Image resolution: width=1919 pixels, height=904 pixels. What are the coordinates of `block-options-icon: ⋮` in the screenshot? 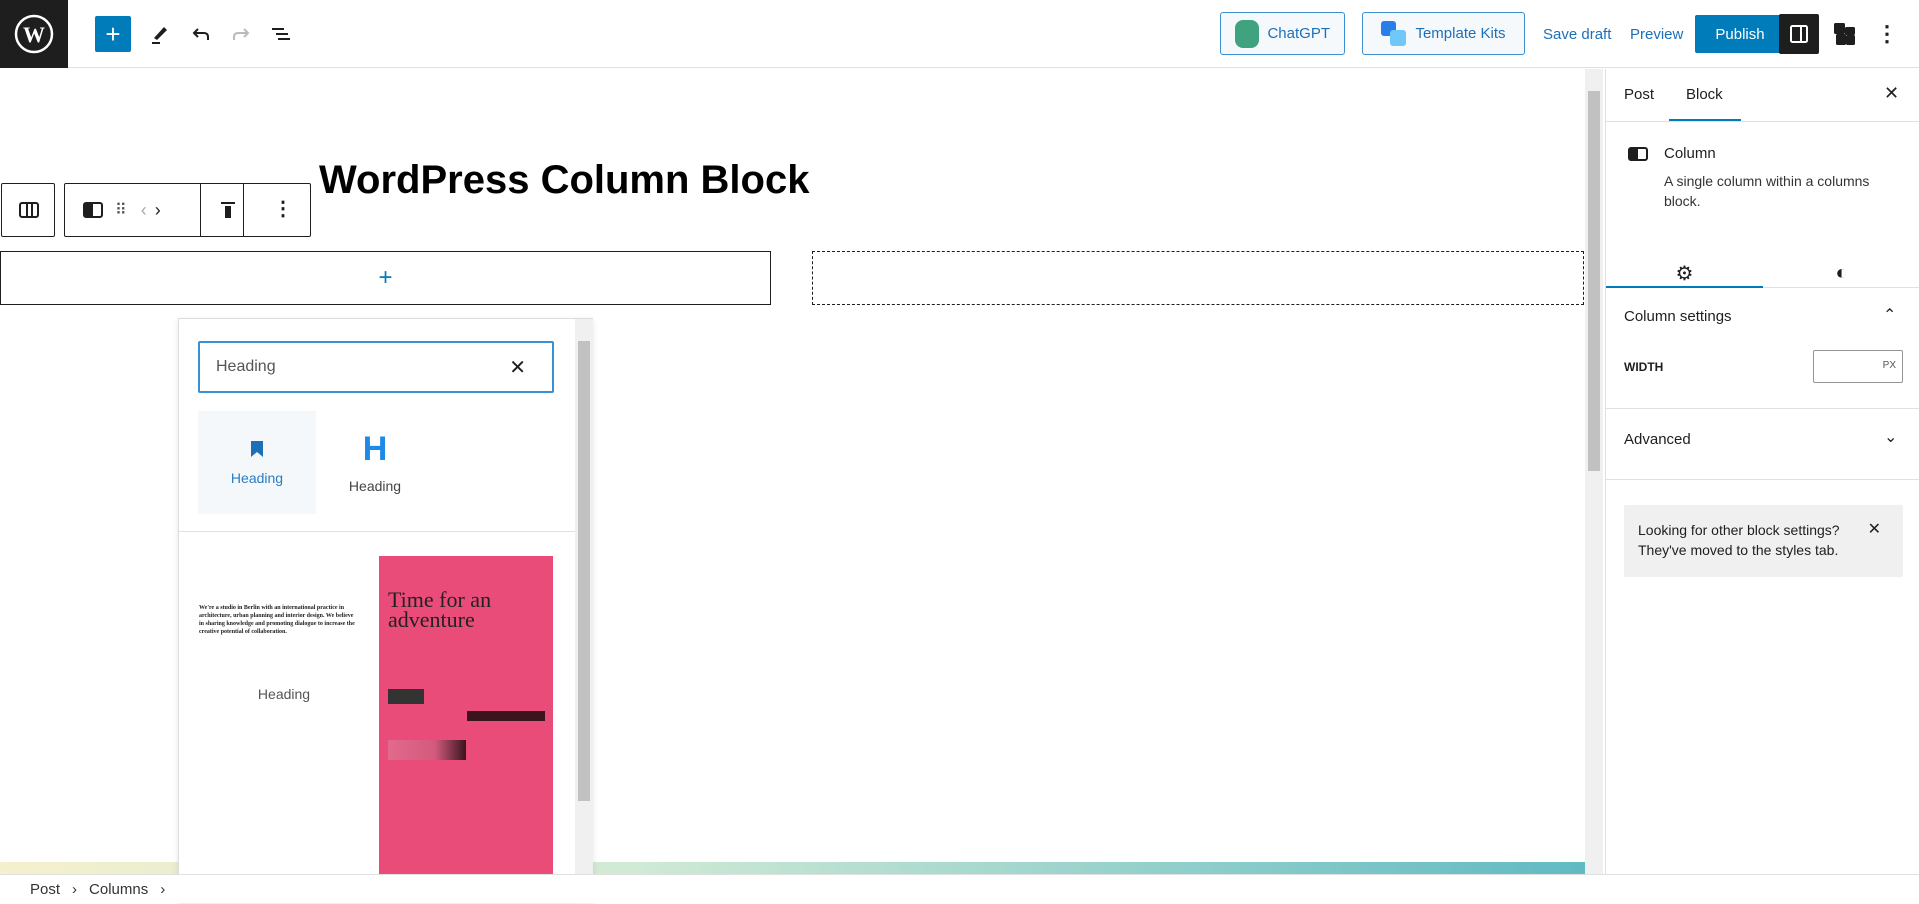 It's located at (283, 208).